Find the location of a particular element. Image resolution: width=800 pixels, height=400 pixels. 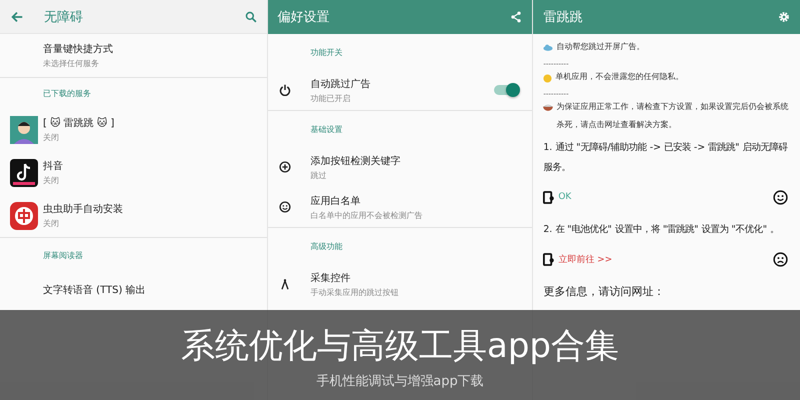

item-subtitle: 白名单中的应用不会被检测广告 is located at coordinates (367, 215).